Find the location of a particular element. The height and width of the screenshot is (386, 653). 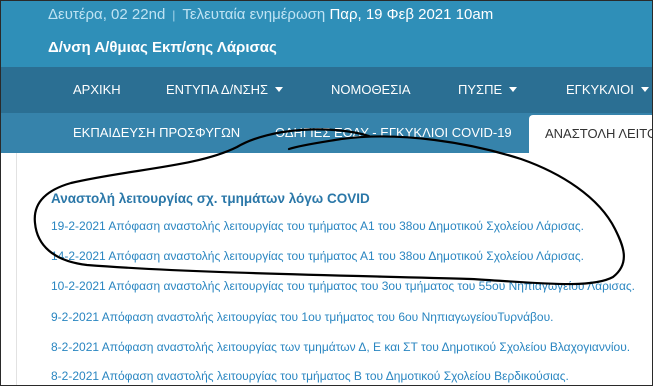

nav-item-legislation: ΝΟΜΟΘΕΣΙΑ is located at coordinates (371, 90).